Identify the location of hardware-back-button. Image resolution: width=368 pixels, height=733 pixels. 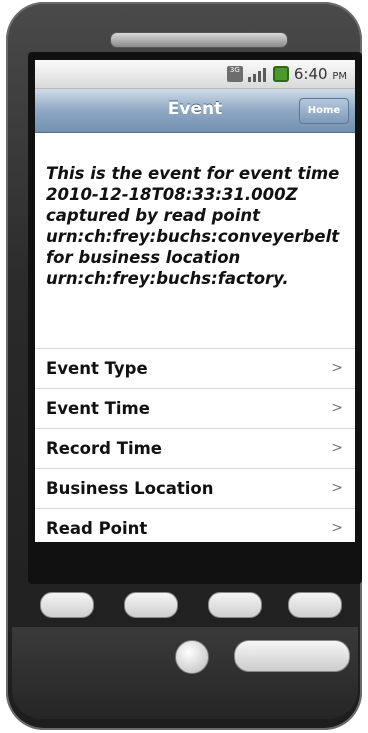
(235, 605).